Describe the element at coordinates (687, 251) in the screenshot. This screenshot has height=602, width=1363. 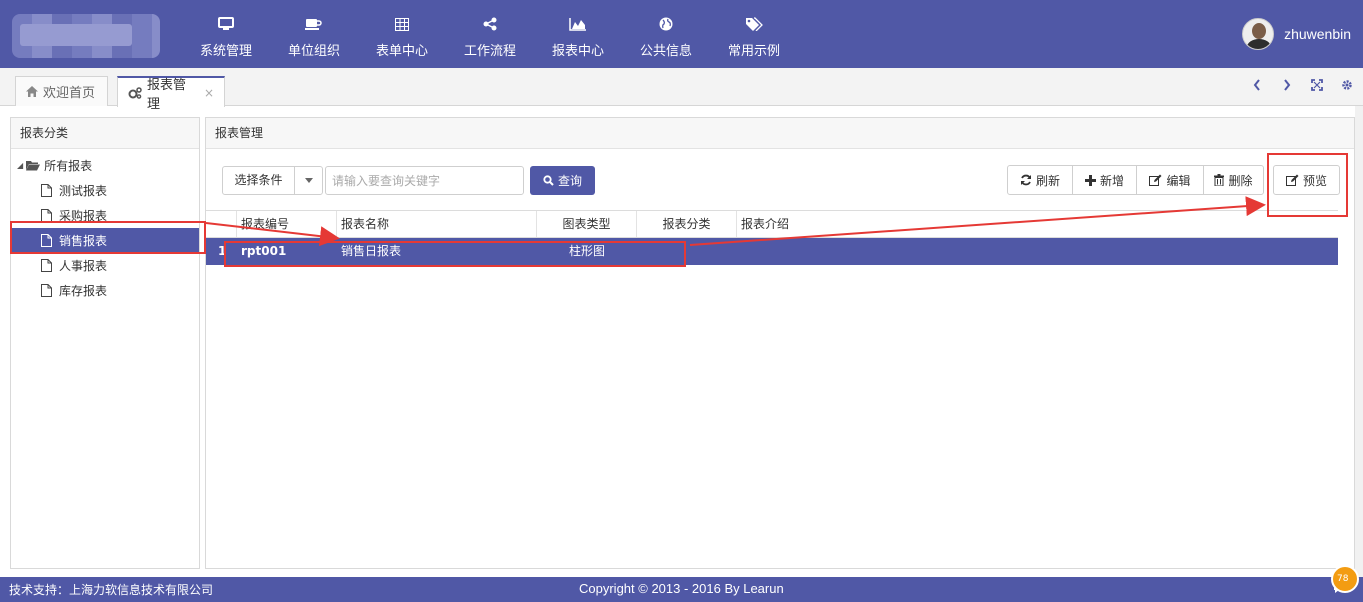
I see `cell-category` at that location.